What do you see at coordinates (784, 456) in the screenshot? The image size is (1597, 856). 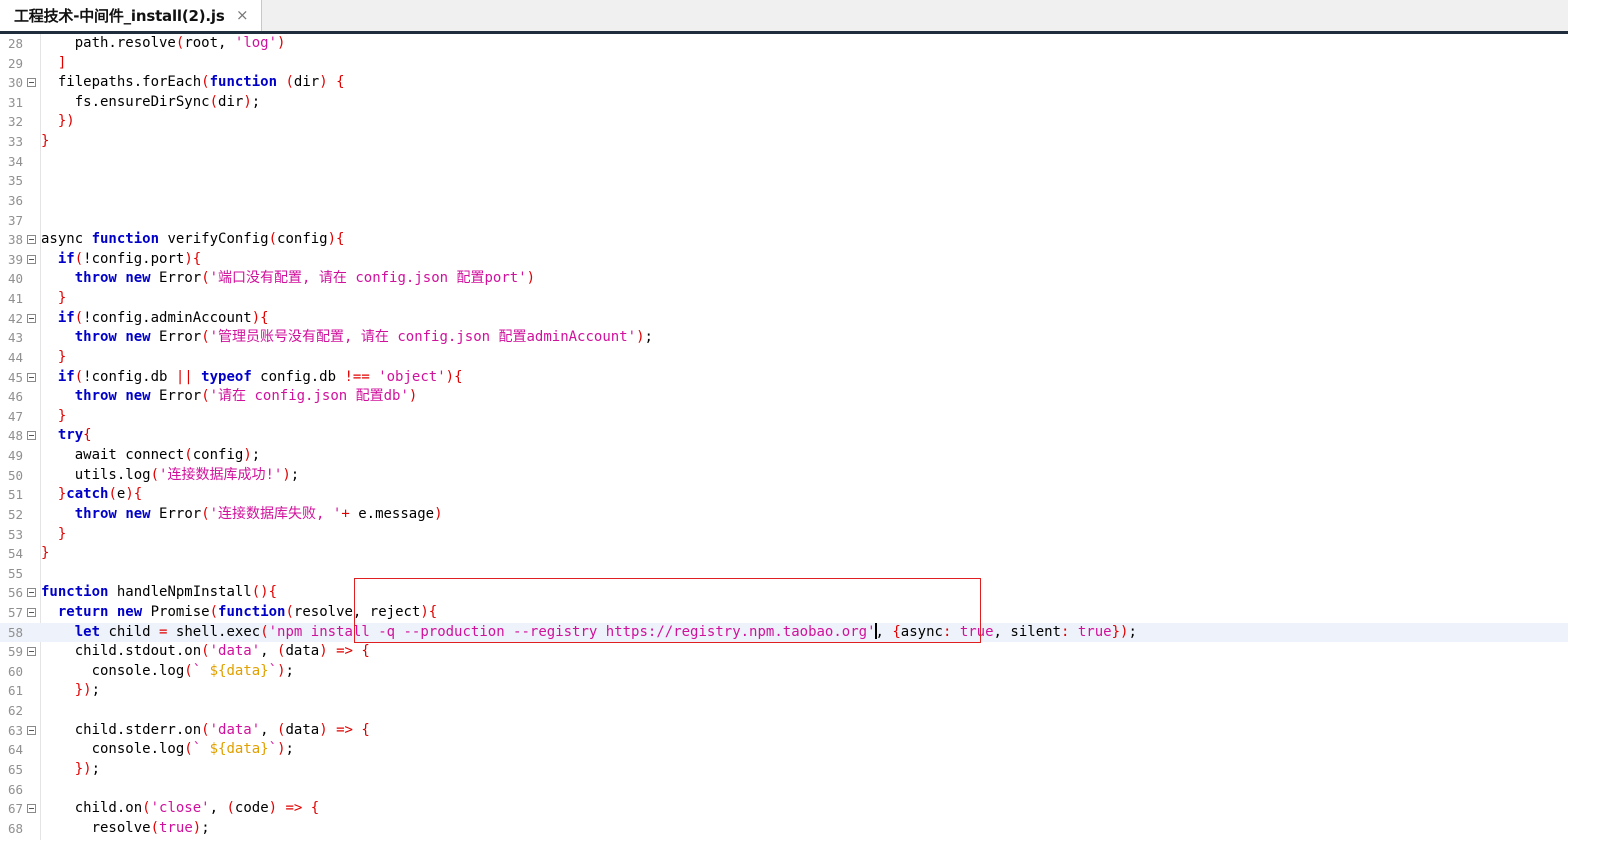 I see `code-line: 49 await connect(config);` at bounding box center [784, 456].